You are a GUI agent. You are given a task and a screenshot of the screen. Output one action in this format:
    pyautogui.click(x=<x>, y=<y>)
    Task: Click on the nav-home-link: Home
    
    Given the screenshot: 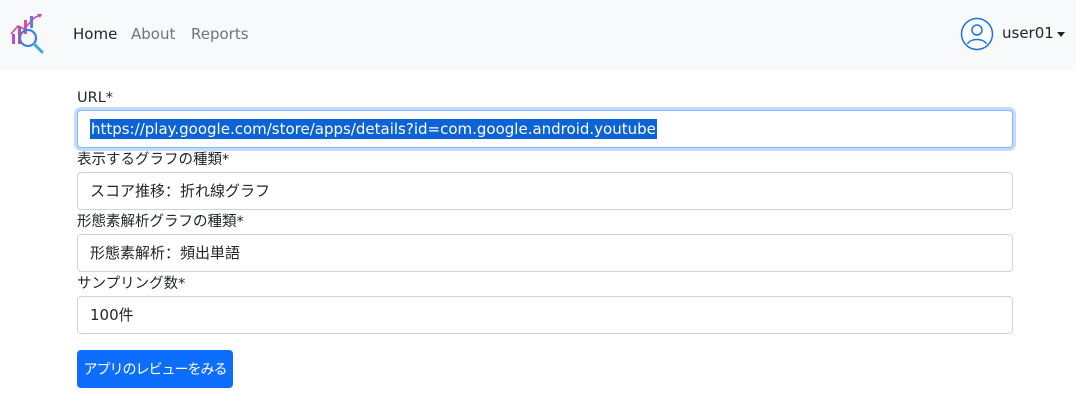 What is the action you would take?
    pyautogui.click(x=95, y=34)
    